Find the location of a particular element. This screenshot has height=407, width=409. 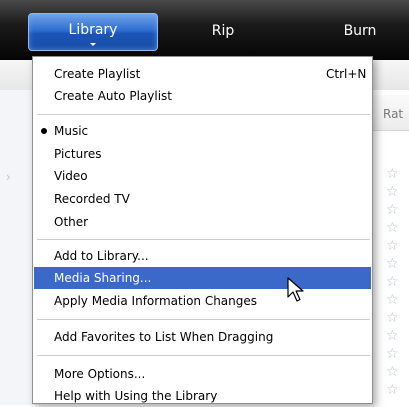

menu-item-label: Video is located at coordinates (71, 176).